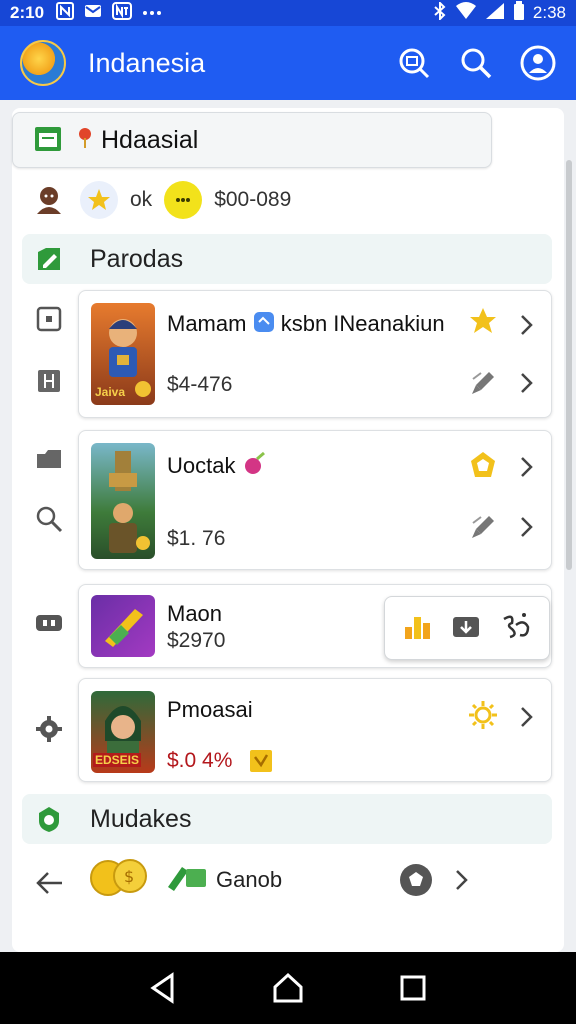  What do you see at coordinates (249, 879) in the screenshot?
I see `bottom-row-label: Ganob` at bounding box center [249, 879].